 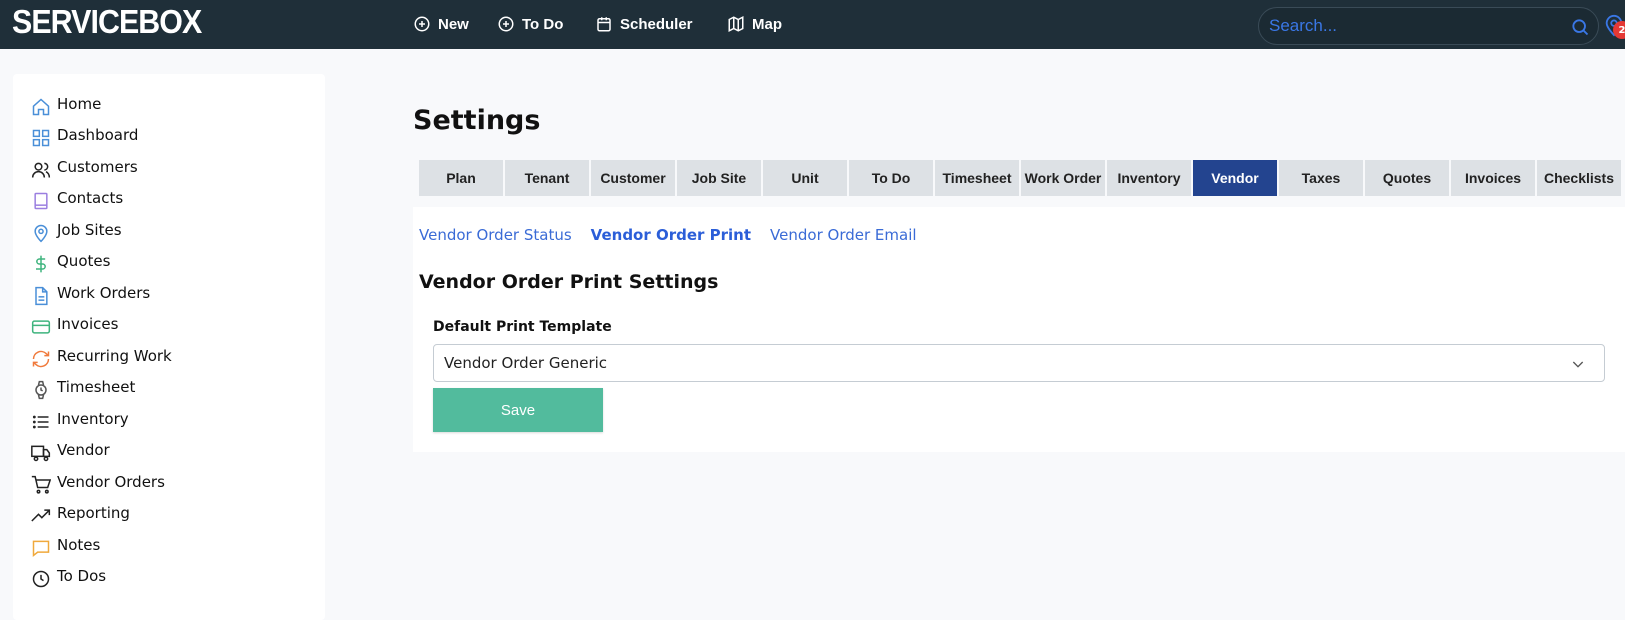 I want to click on page-title: Settings, so click(x=477, y=120).